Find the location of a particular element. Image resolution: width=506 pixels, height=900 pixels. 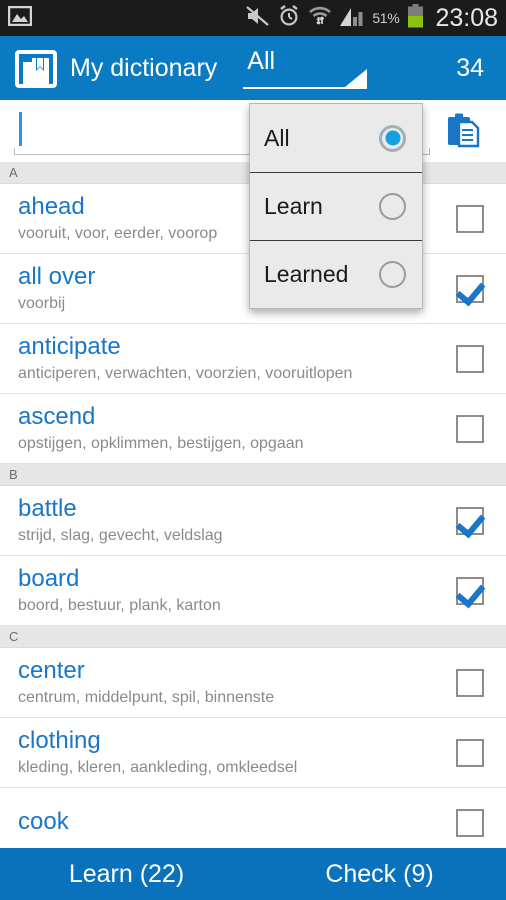

list-item-text: battle strijd, slag, gevecht, veldslag is located at coordinates (217, 520).